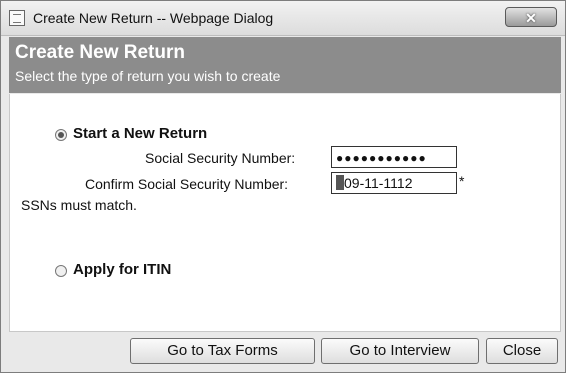 The height and width of the screenshot is (373, 566). What do you see at coordinates (79, 205) in the screenshot?
I see `validation-message: SSNs must match.` at bounding box center [79, 205].